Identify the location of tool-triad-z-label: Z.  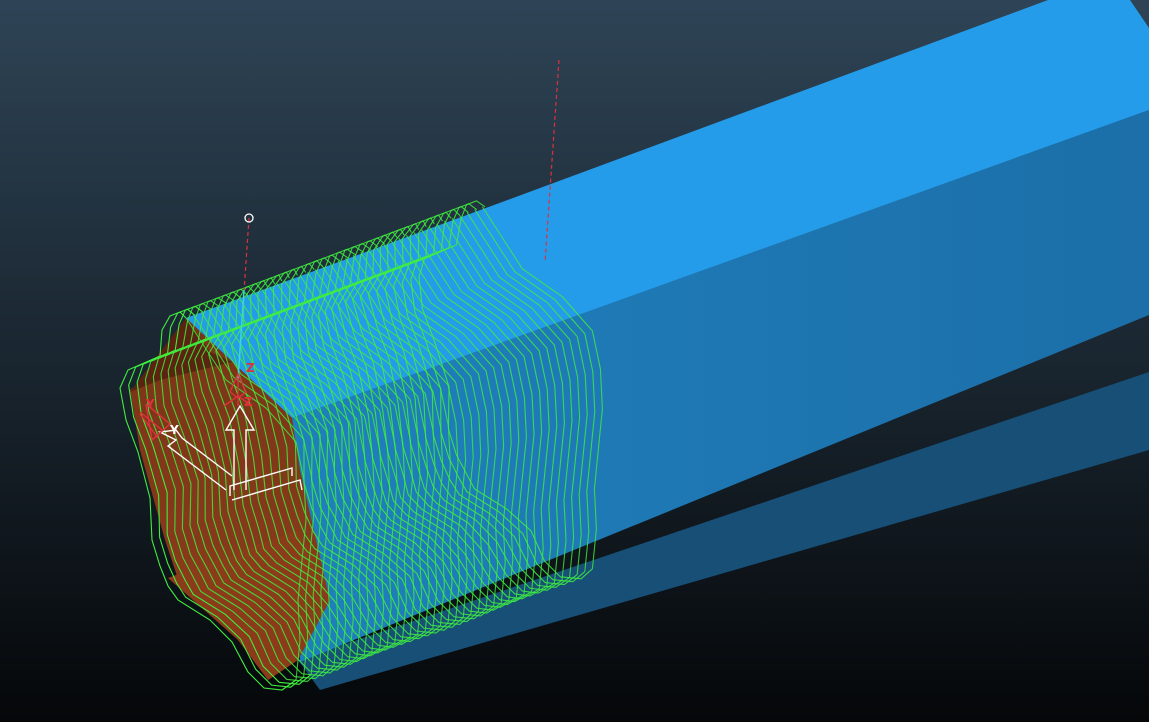
(250, 368).